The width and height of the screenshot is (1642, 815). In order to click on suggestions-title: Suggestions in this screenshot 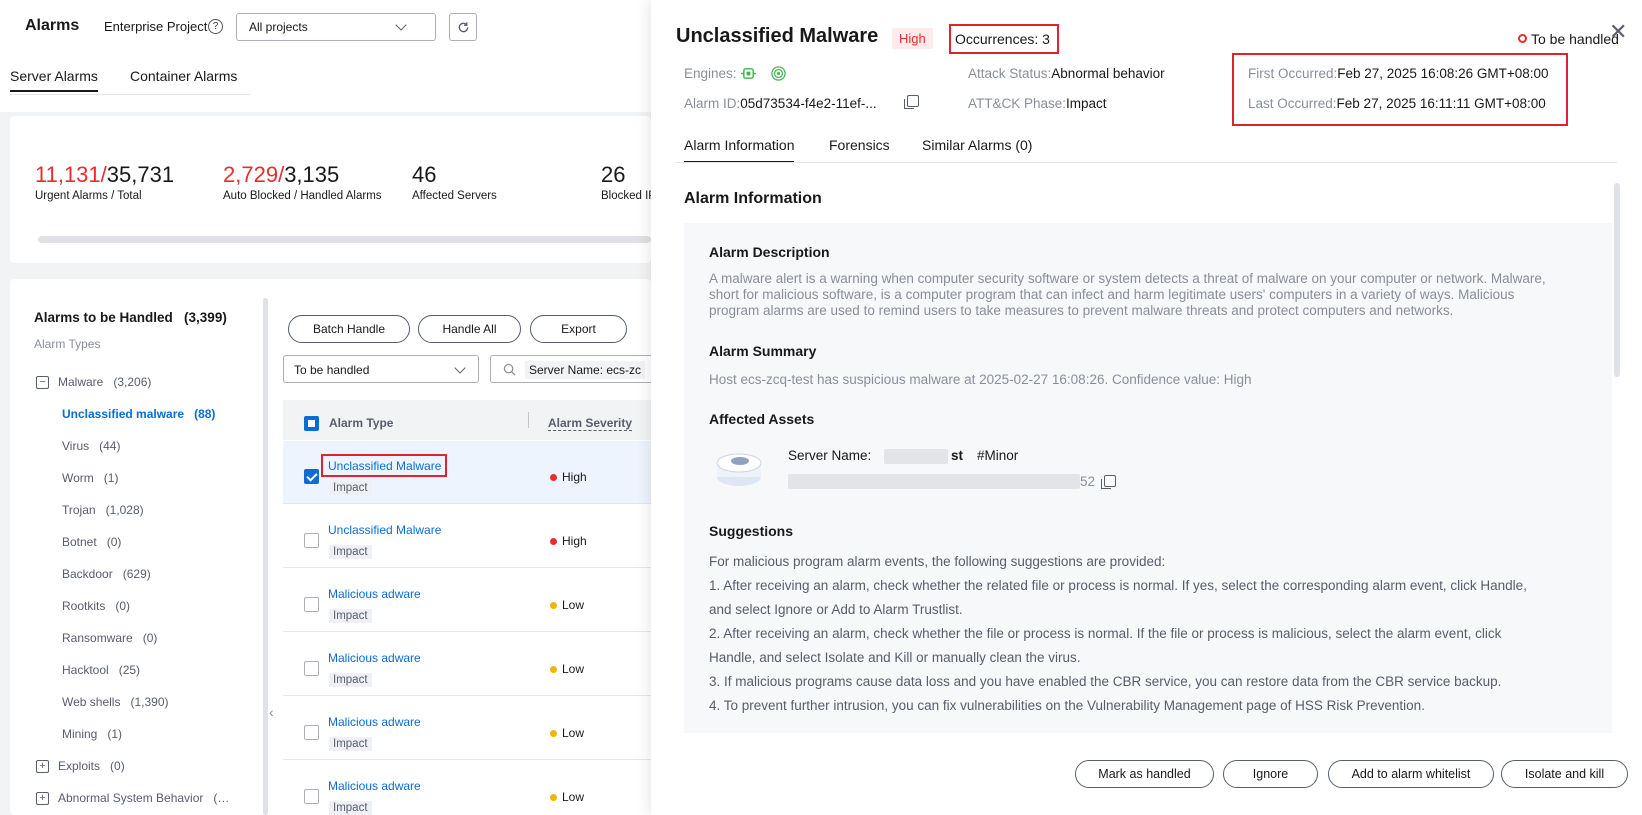, I will do `click(751, 531)`.